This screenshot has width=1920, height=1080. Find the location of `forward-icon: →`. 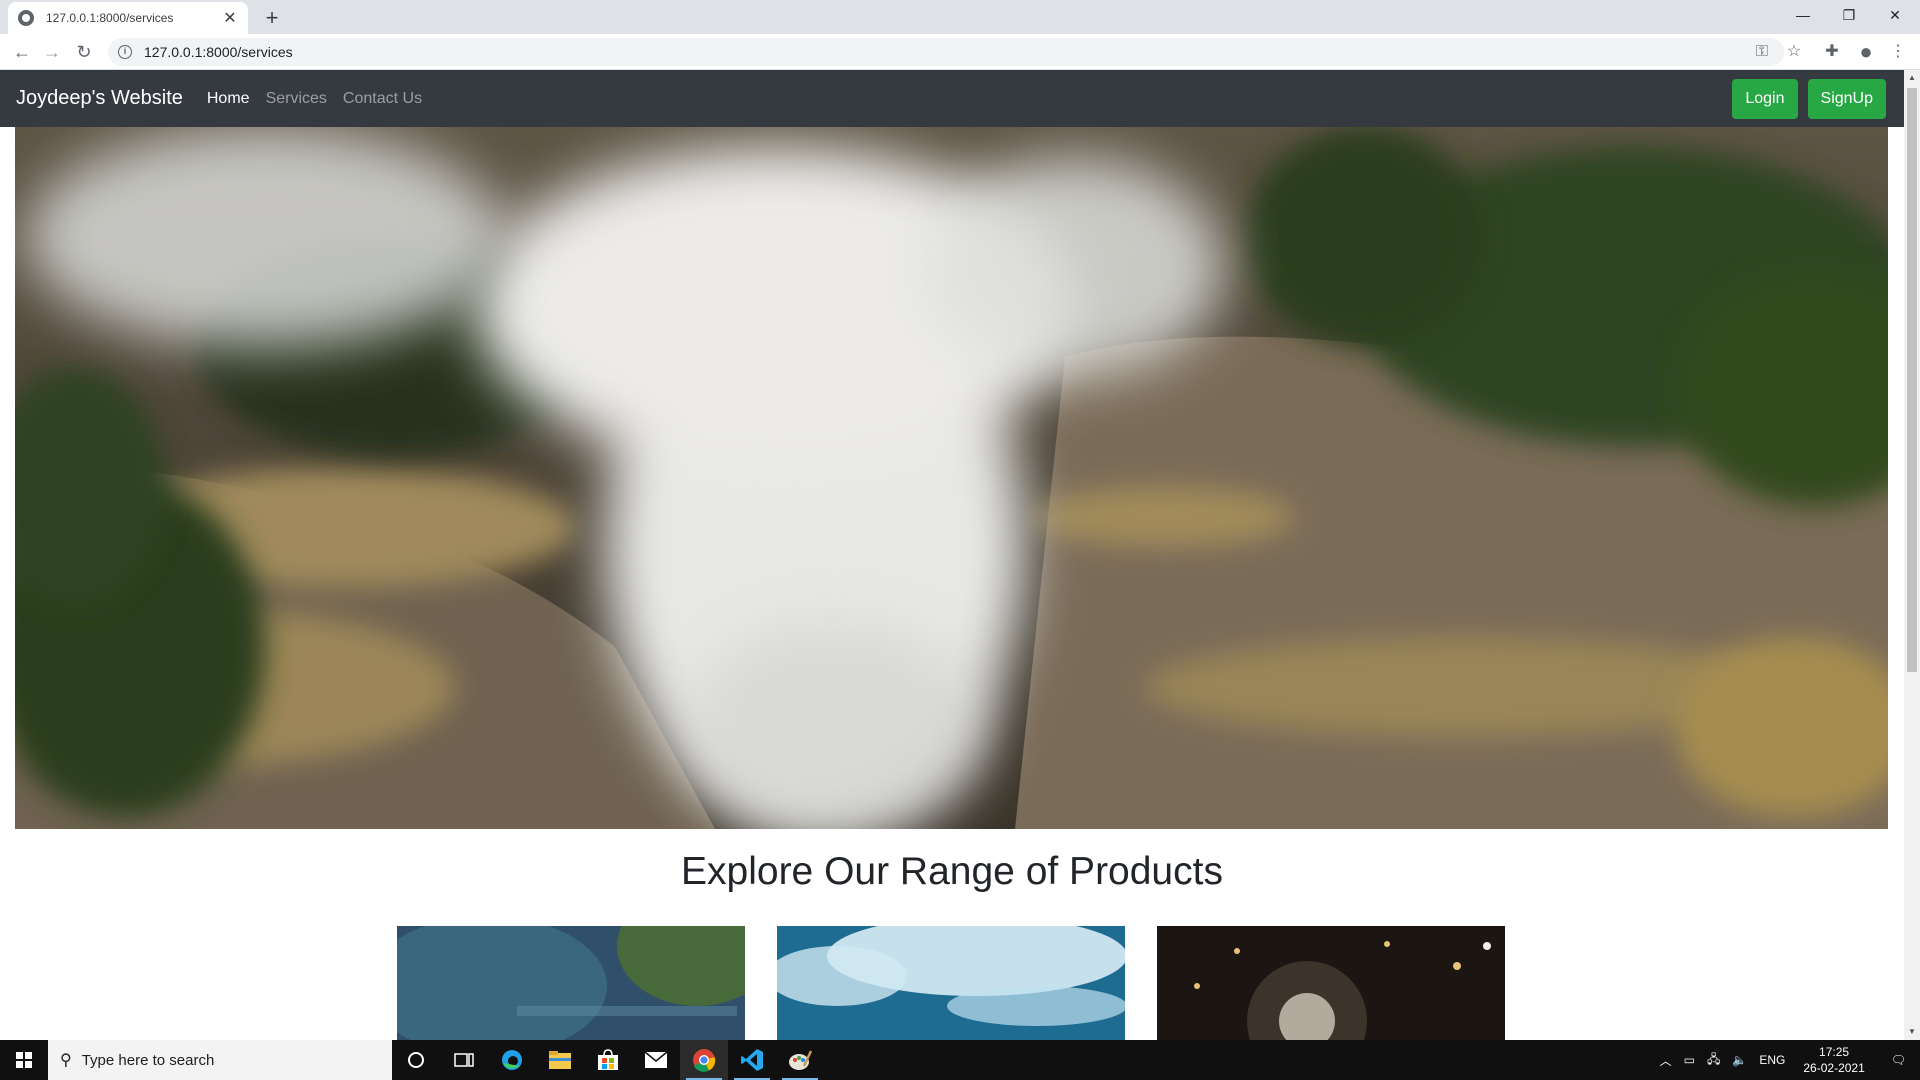

forward-icon: → is located at coordinates (52, 52).